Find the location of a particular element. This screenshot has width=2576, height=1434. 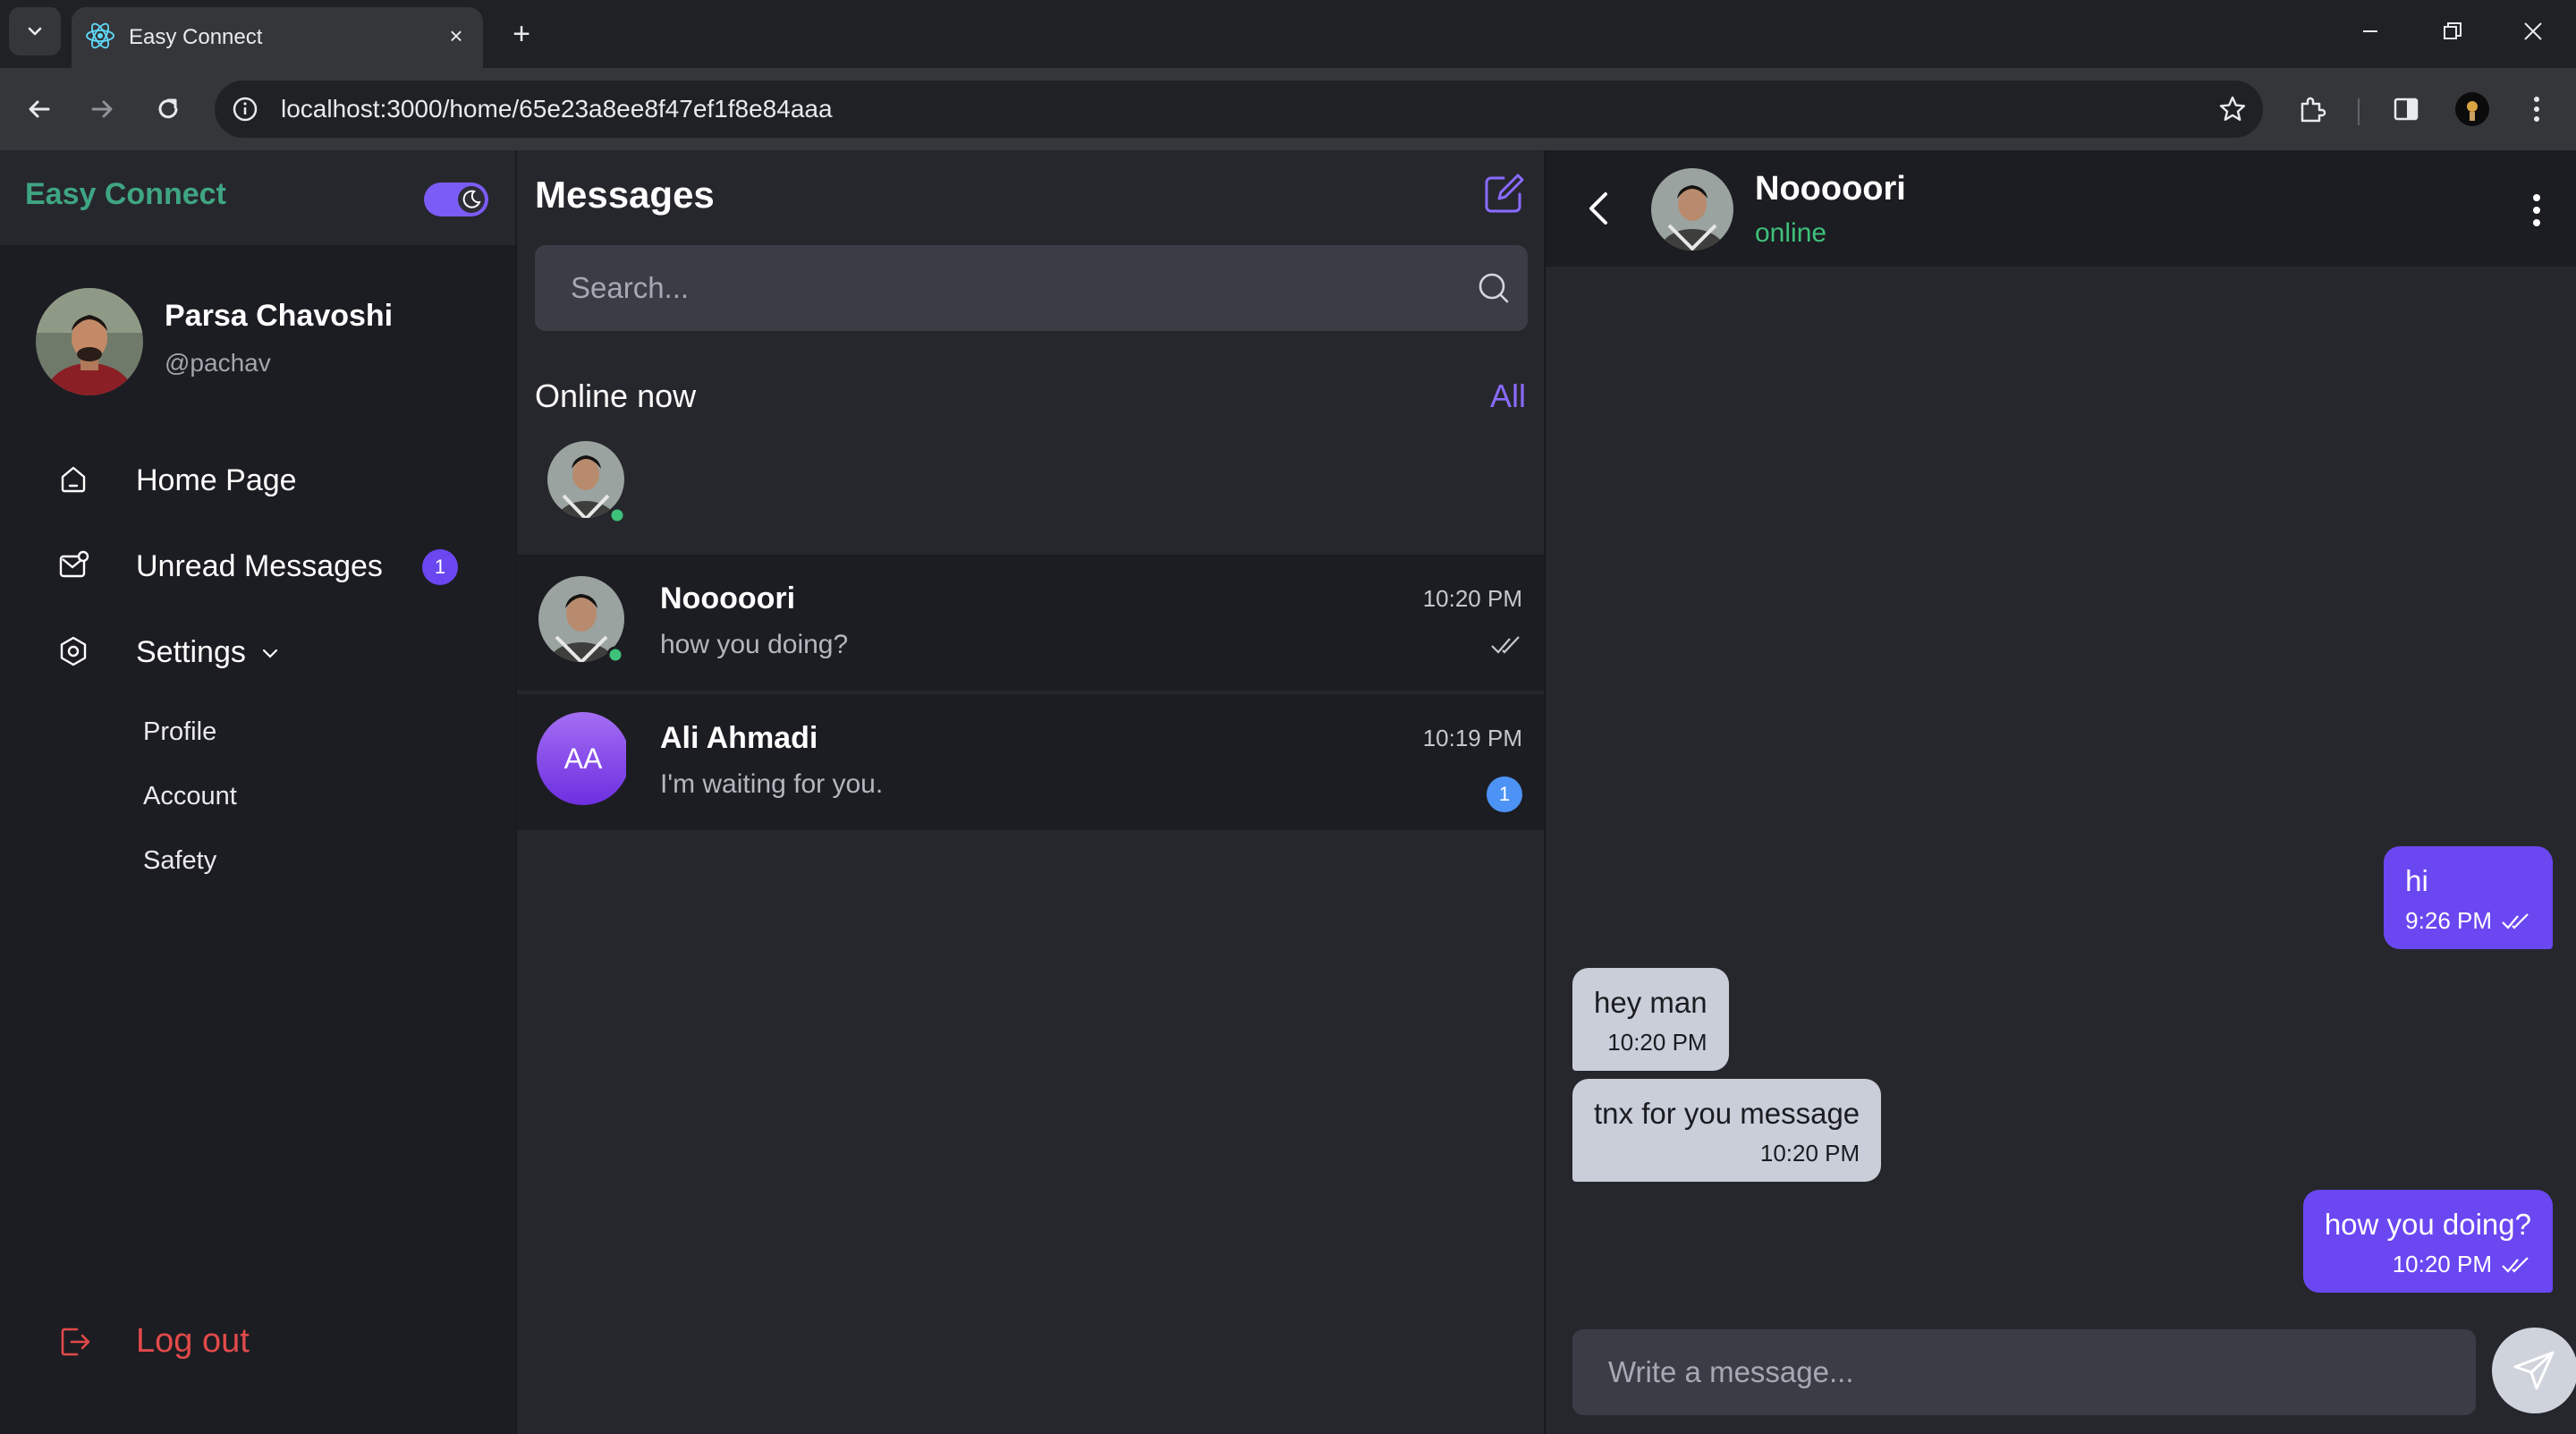

chat-avatar is located at coordinates (1692, 209).